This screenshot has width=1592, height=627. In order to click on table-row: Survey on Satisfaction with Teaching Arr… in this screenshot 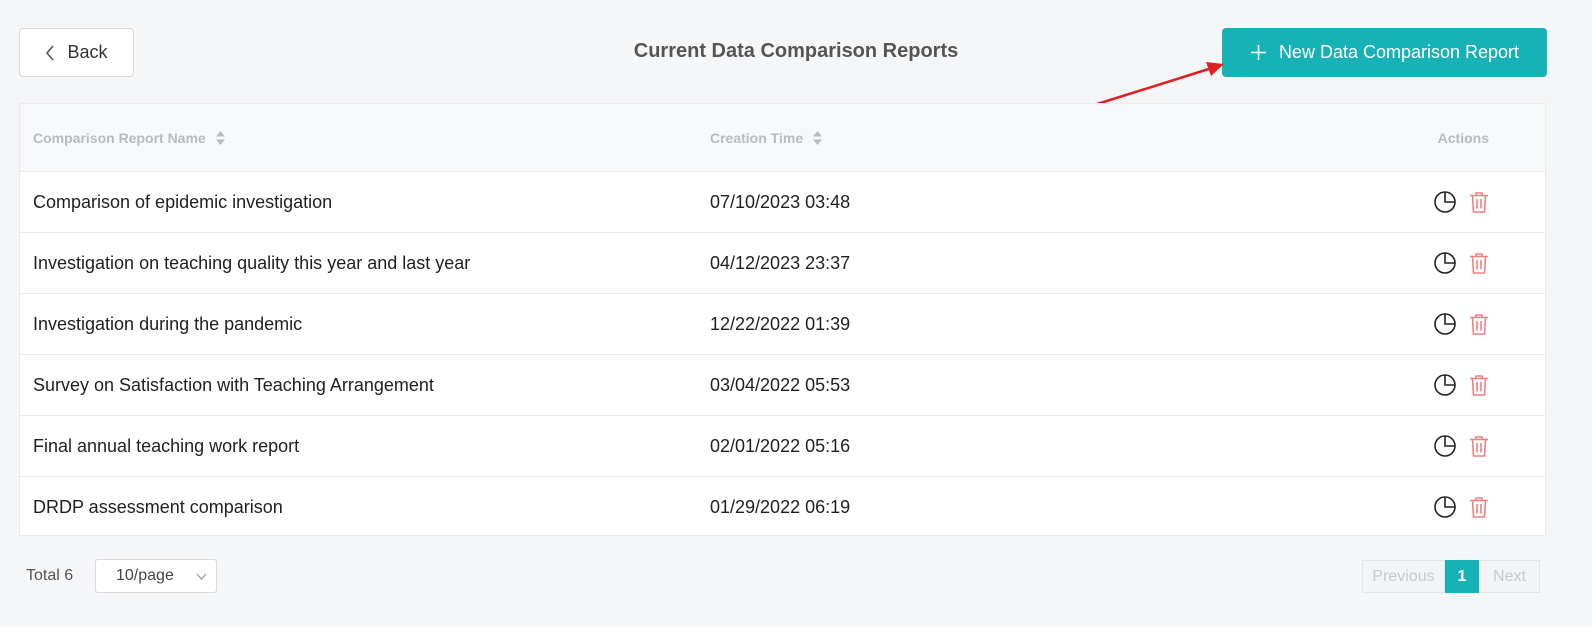, I will do `click(782, 385)`.